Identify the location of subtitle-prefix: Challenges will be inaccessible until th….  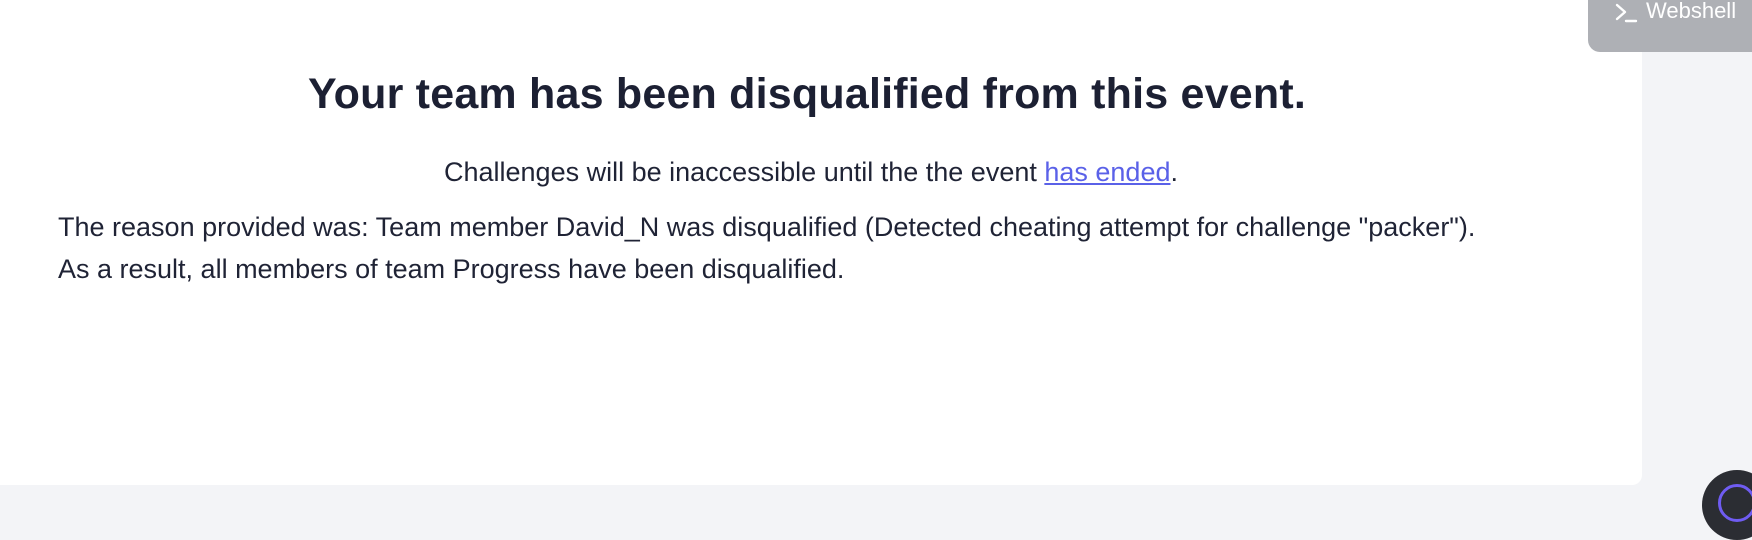
(744, 172).